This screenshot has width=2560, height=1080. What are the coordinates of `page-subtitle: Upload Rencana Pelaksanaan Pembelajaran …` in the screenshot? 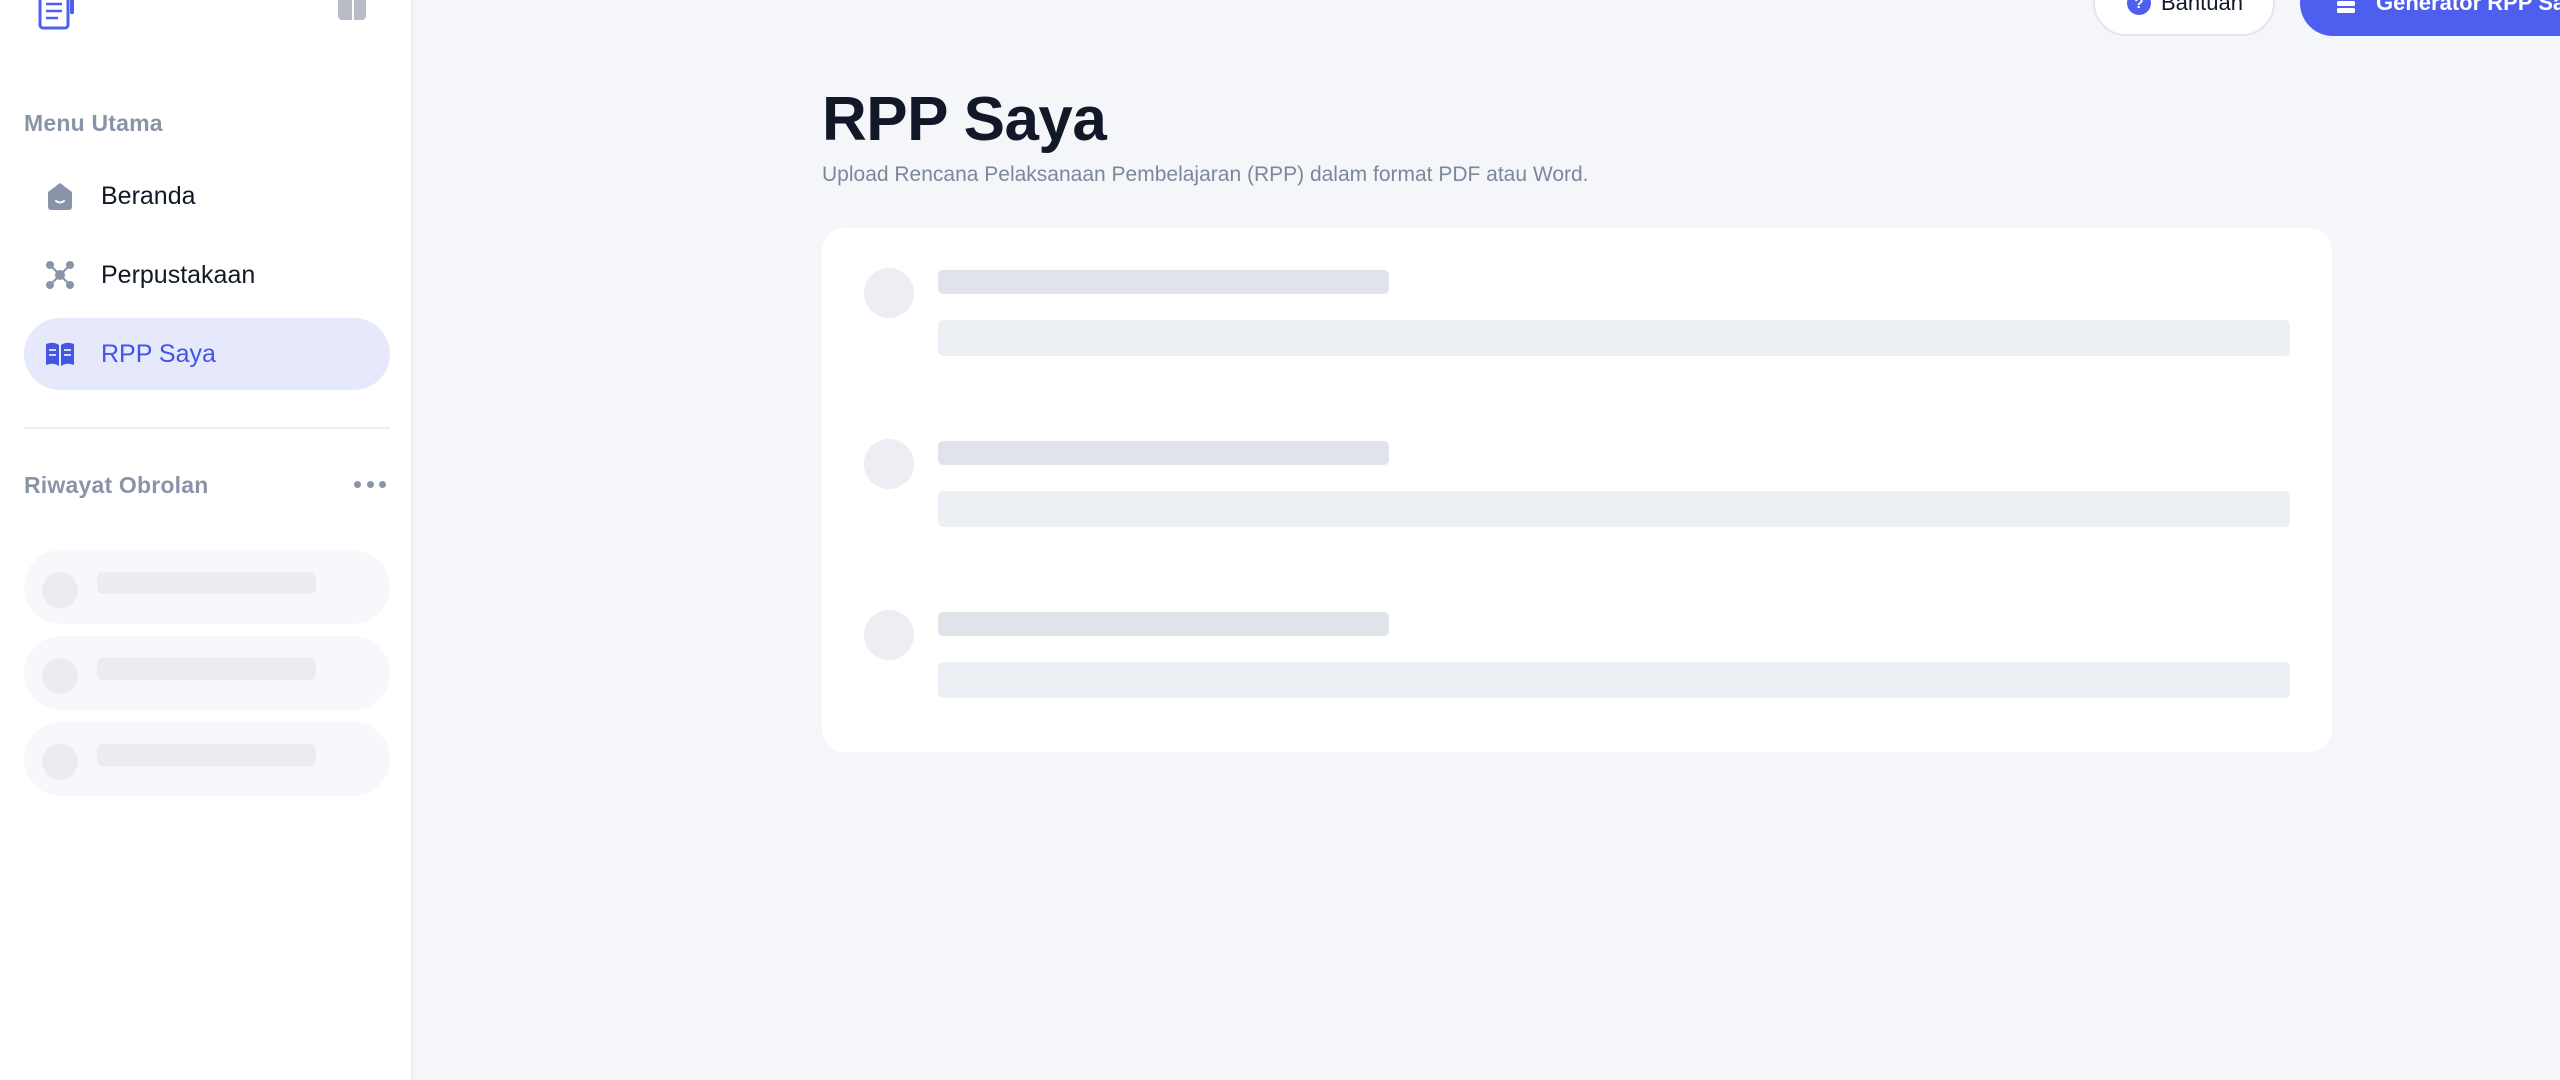 It's located at (1205, 174).